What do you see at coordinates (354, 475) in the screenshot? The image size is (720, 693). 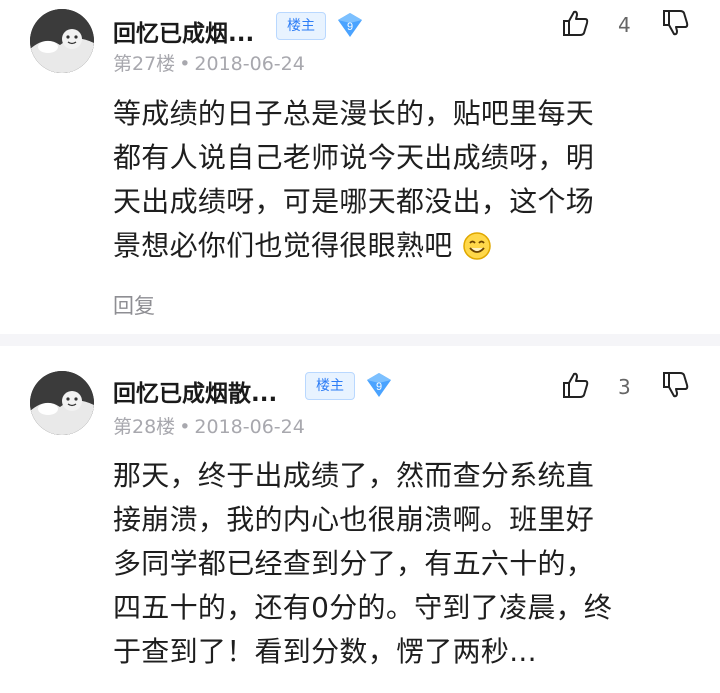 I see `content-line: 那天，终于出成绩了，然而查分系统直` at bounding box center [354, 475].